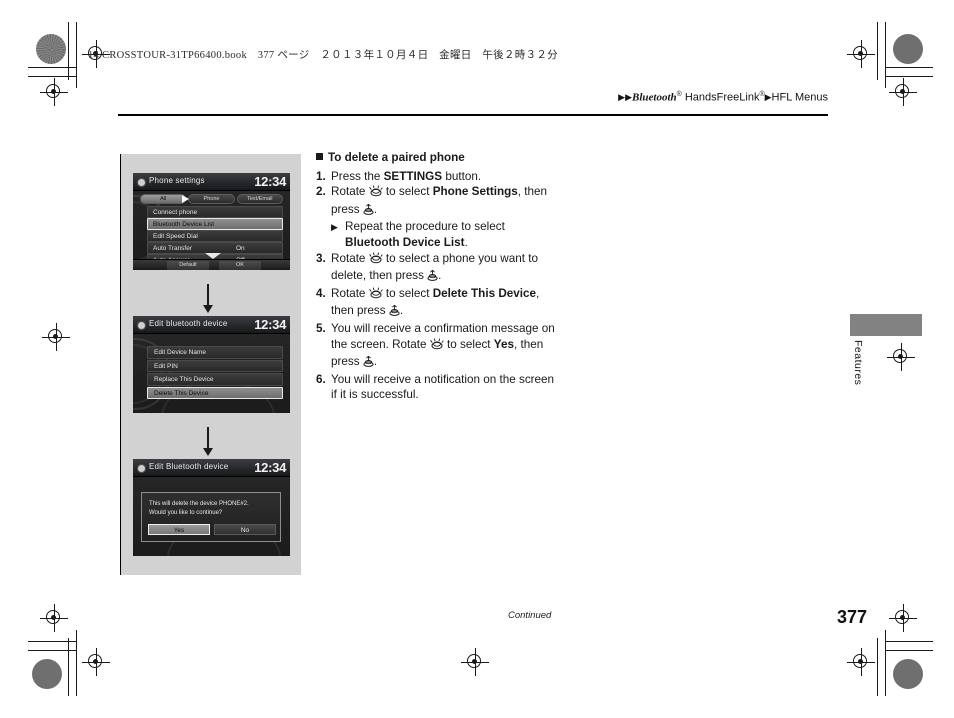  I want to click on step-number: 3., so click(321, 258).